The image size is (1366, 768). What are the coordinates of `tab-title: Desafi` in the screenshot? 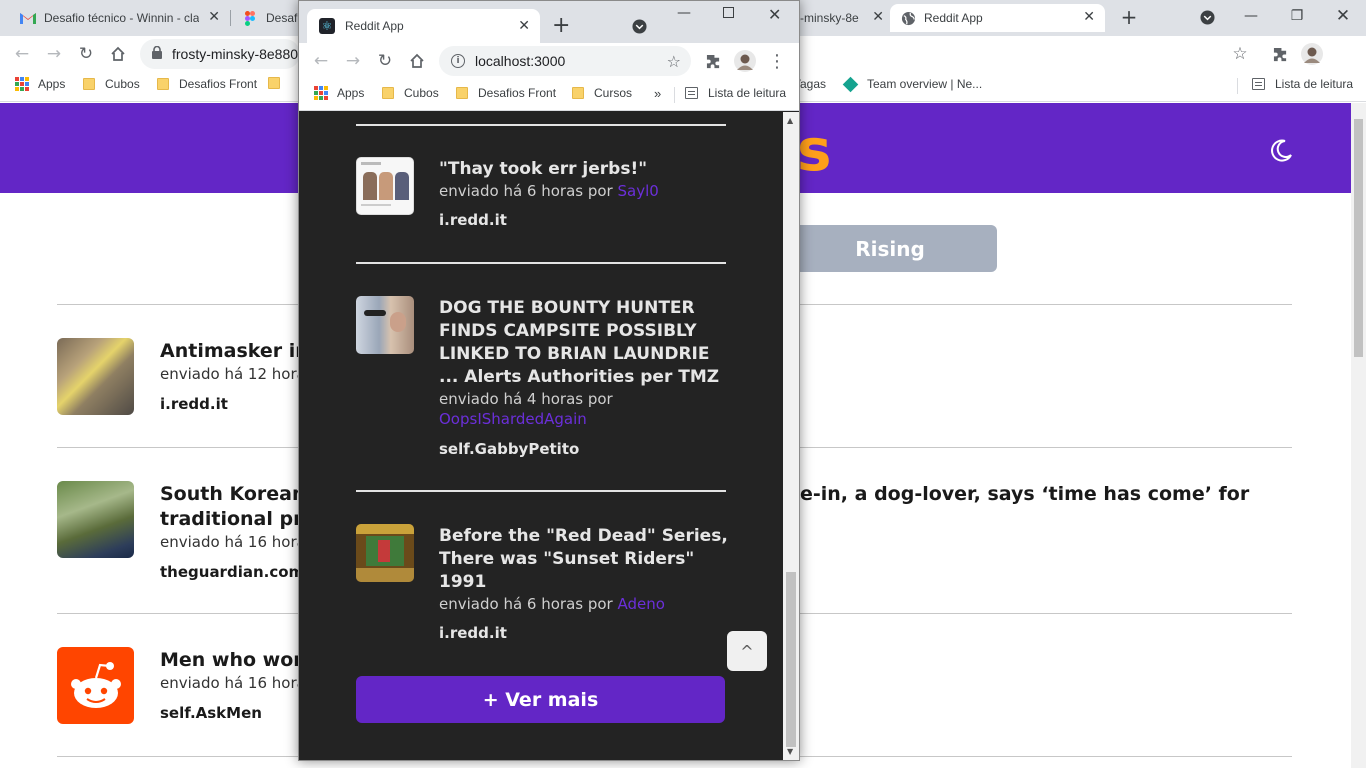 It's located at (283, 18).